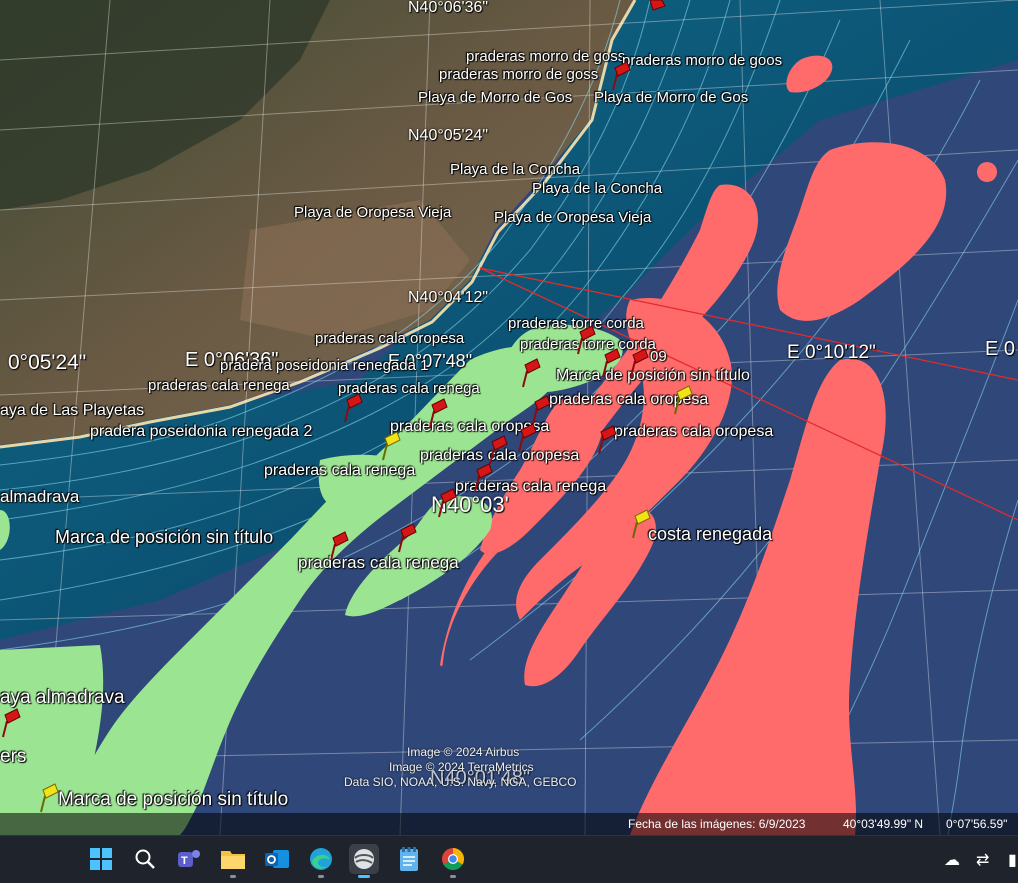 The height and width of the screenshot is (883, 1018). I want to click on coord-label: E 0°10'12", so click(831, 352).